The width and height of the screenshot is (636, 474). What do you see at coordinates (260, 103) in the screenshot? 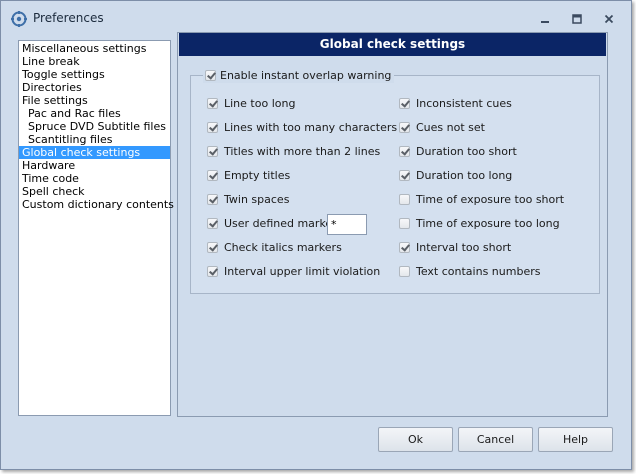
I see `check-option-label: Line too long` at bounding box center [260, 103].